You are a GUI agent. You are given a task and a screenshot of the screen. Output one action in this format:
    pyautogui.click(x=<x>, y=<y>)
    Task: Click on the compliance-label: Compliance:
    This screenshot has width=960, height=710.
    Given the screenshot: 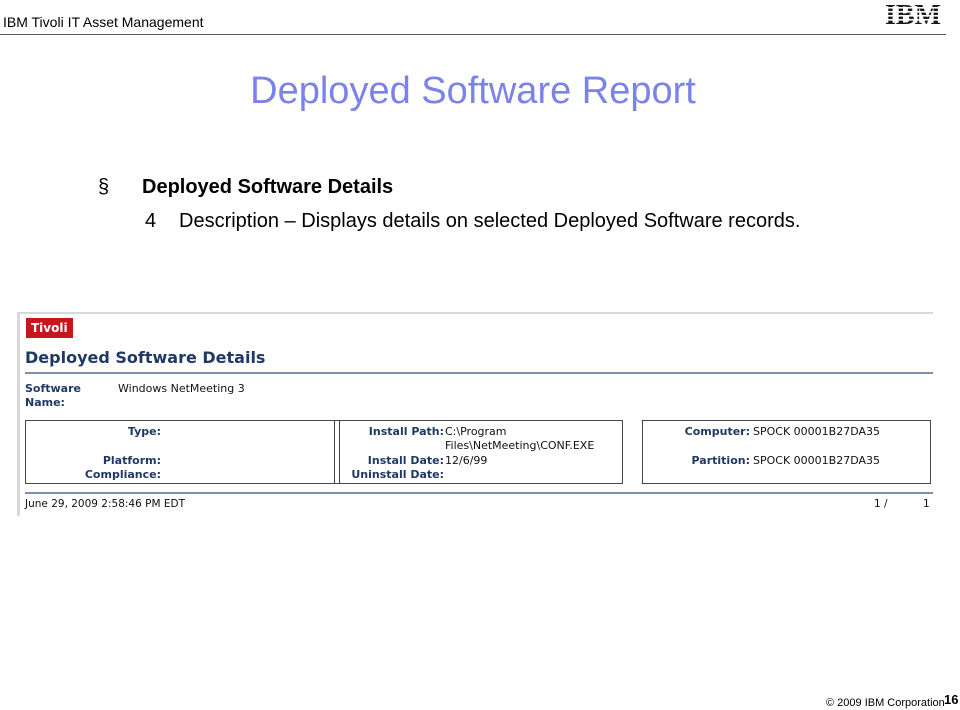 What is the action you would take?
    pyautogui.click(x=122, y=474)
    